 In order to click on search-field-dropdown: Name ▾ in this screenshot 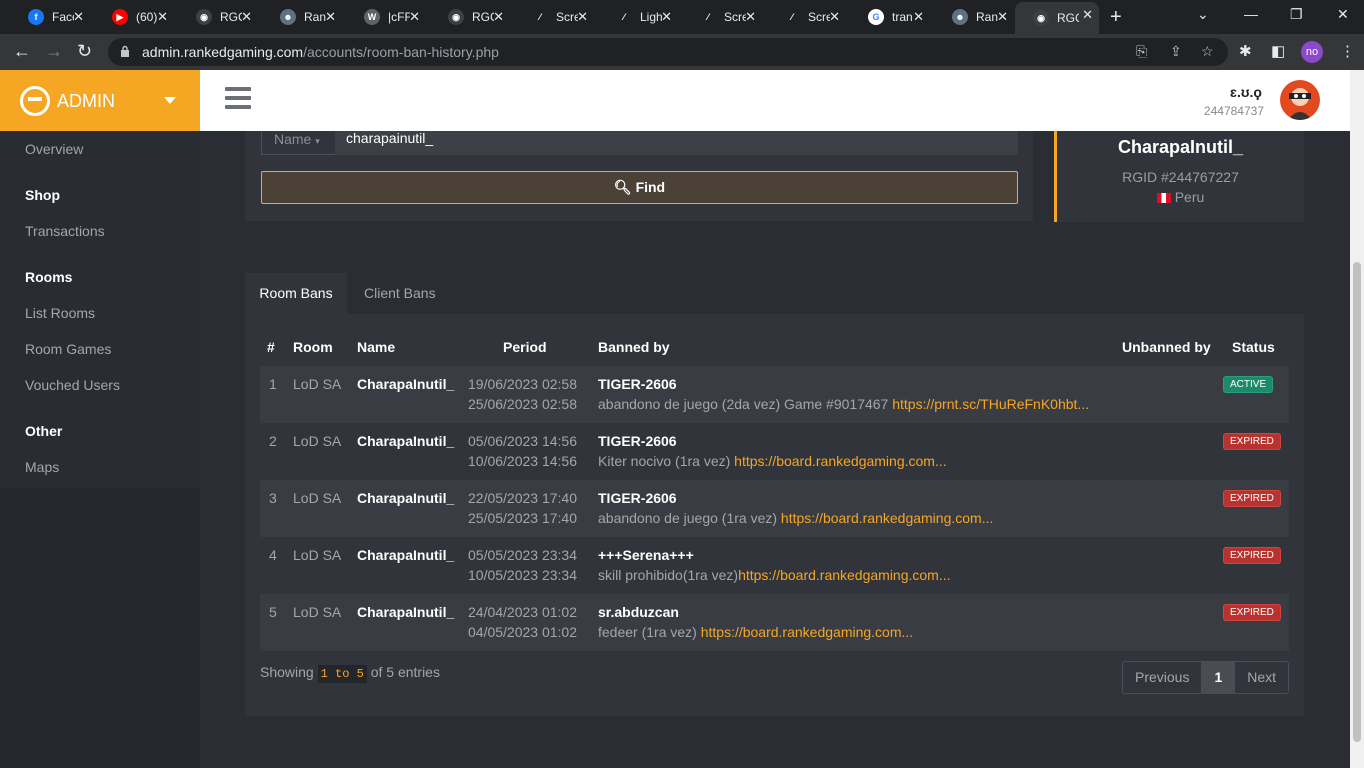, I will do `click(298, 143)`.